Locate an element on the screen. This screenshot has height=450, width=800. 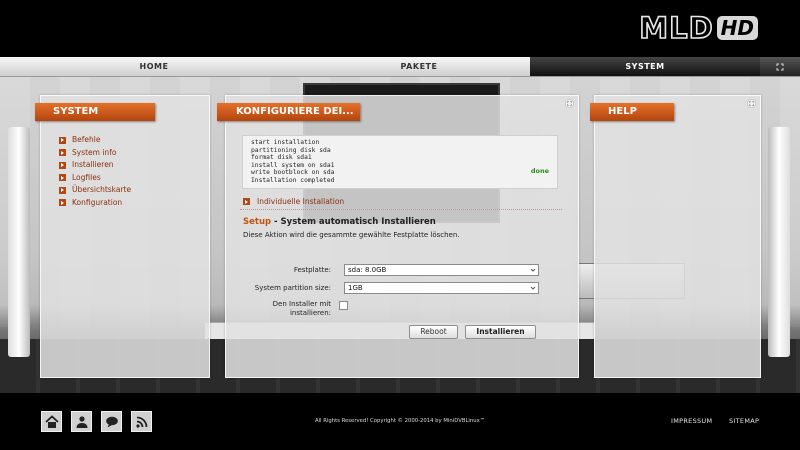
menu-item-konfiguration: Konfiguration is located at coordinates (95, 203).